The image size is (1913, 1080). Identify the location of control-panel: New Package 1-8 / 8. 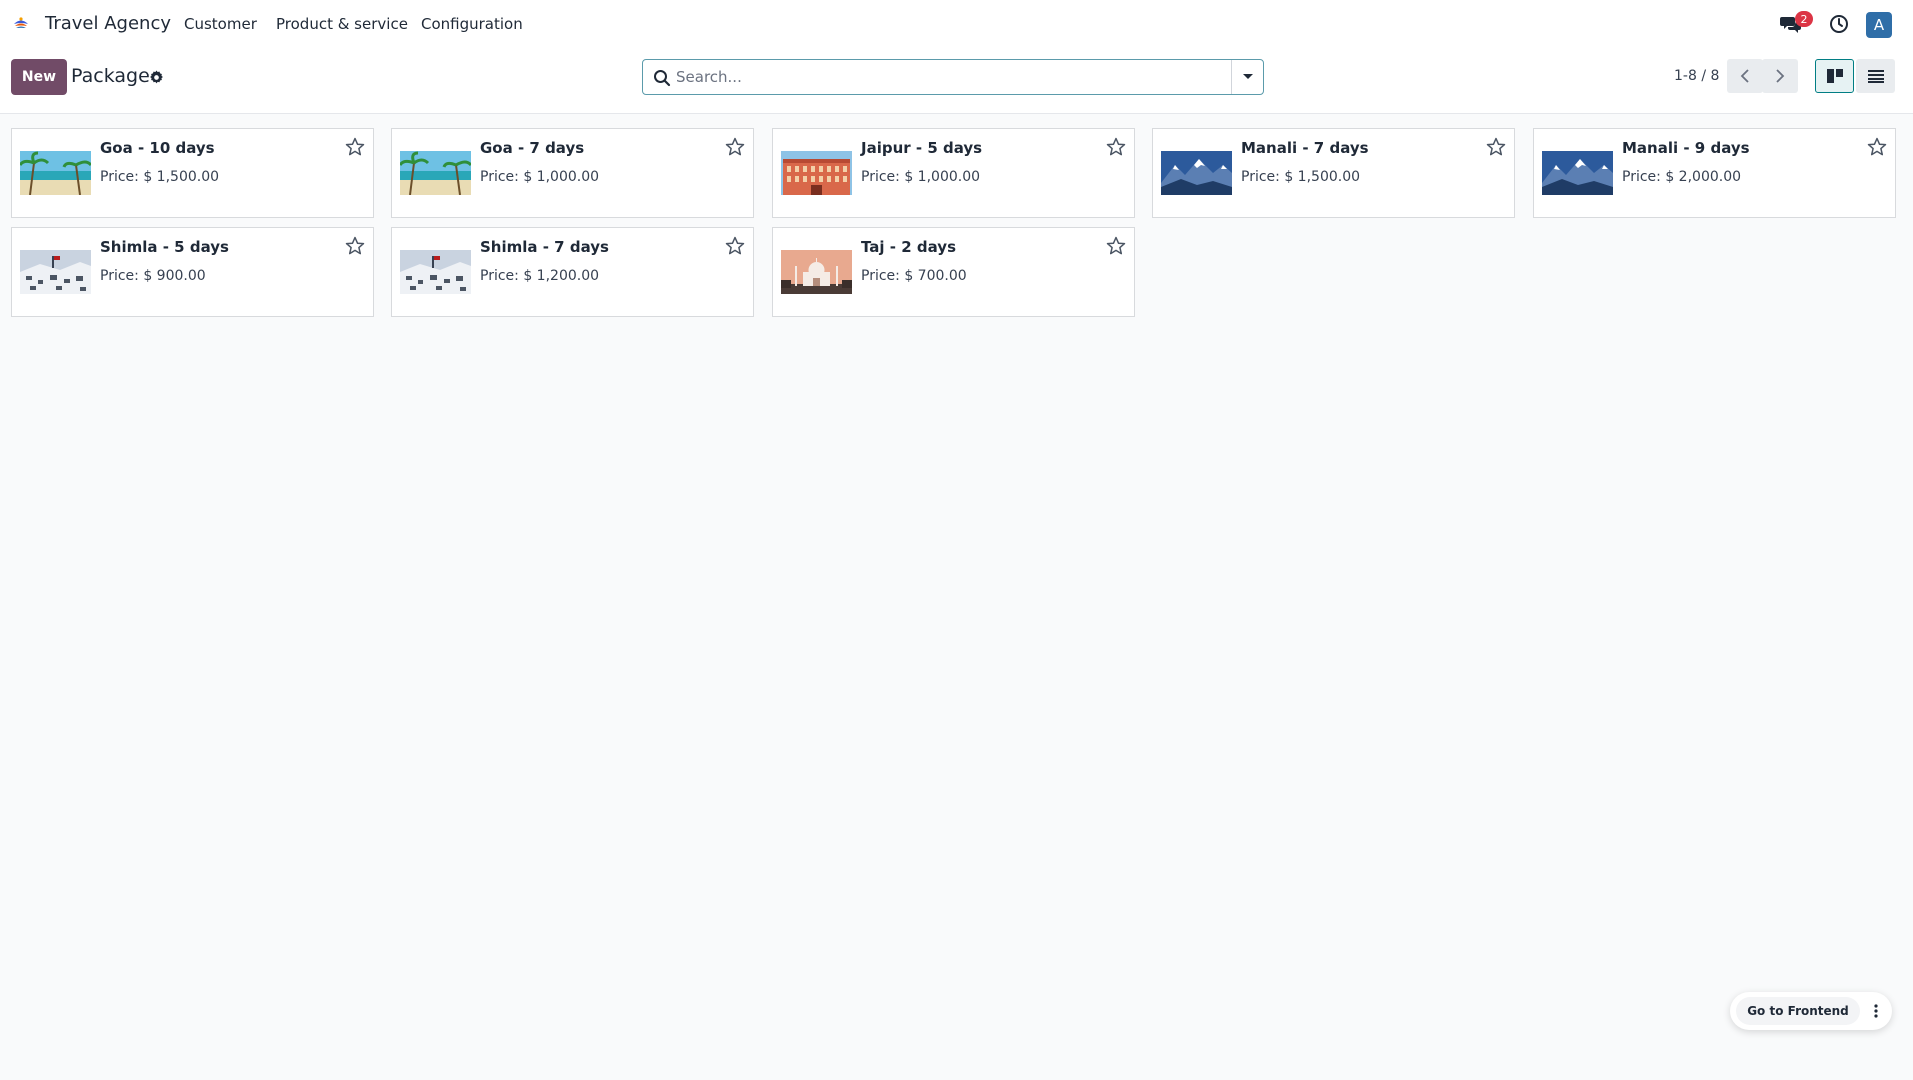
(956, 81).